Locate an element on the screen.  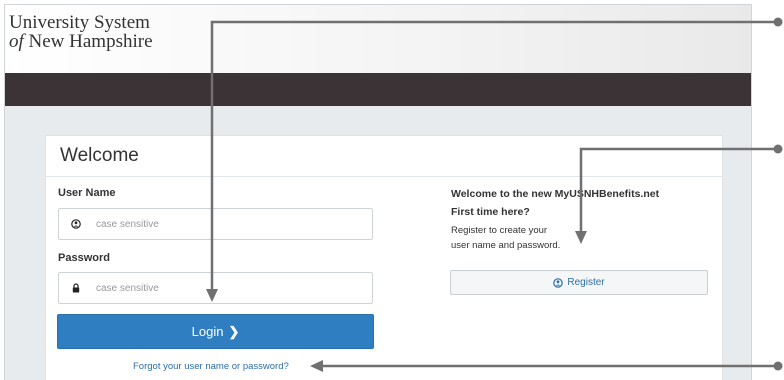
username-input is located at coordinates (231, 224).